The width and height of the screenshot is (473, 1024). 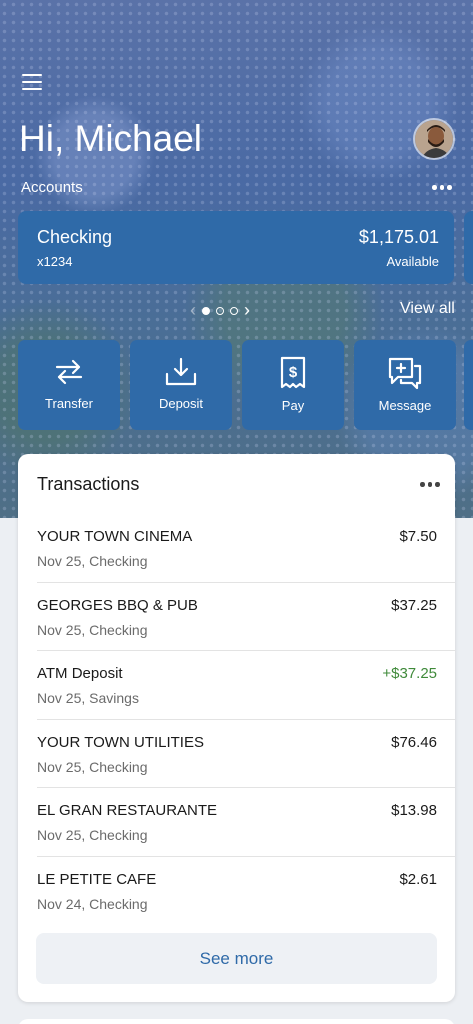 What do you see at coordinates (405, 405) in the screenshot?
I see `message-label: Message` at bounding box center [405, 405].